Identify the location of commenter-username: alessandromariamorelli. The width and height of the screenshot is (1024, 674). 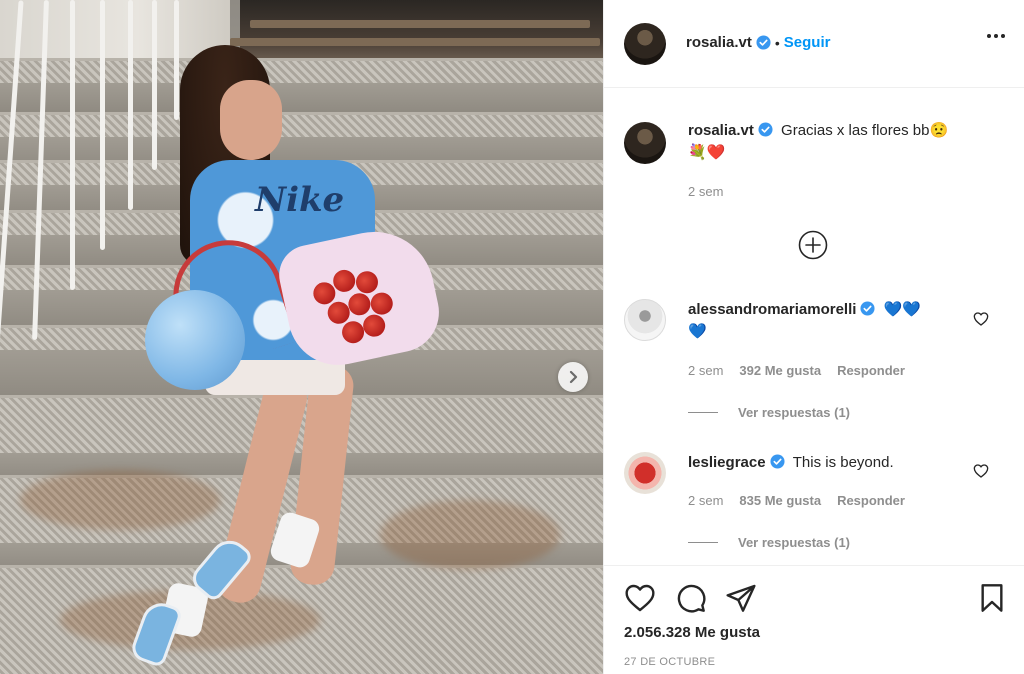
(772, 309).